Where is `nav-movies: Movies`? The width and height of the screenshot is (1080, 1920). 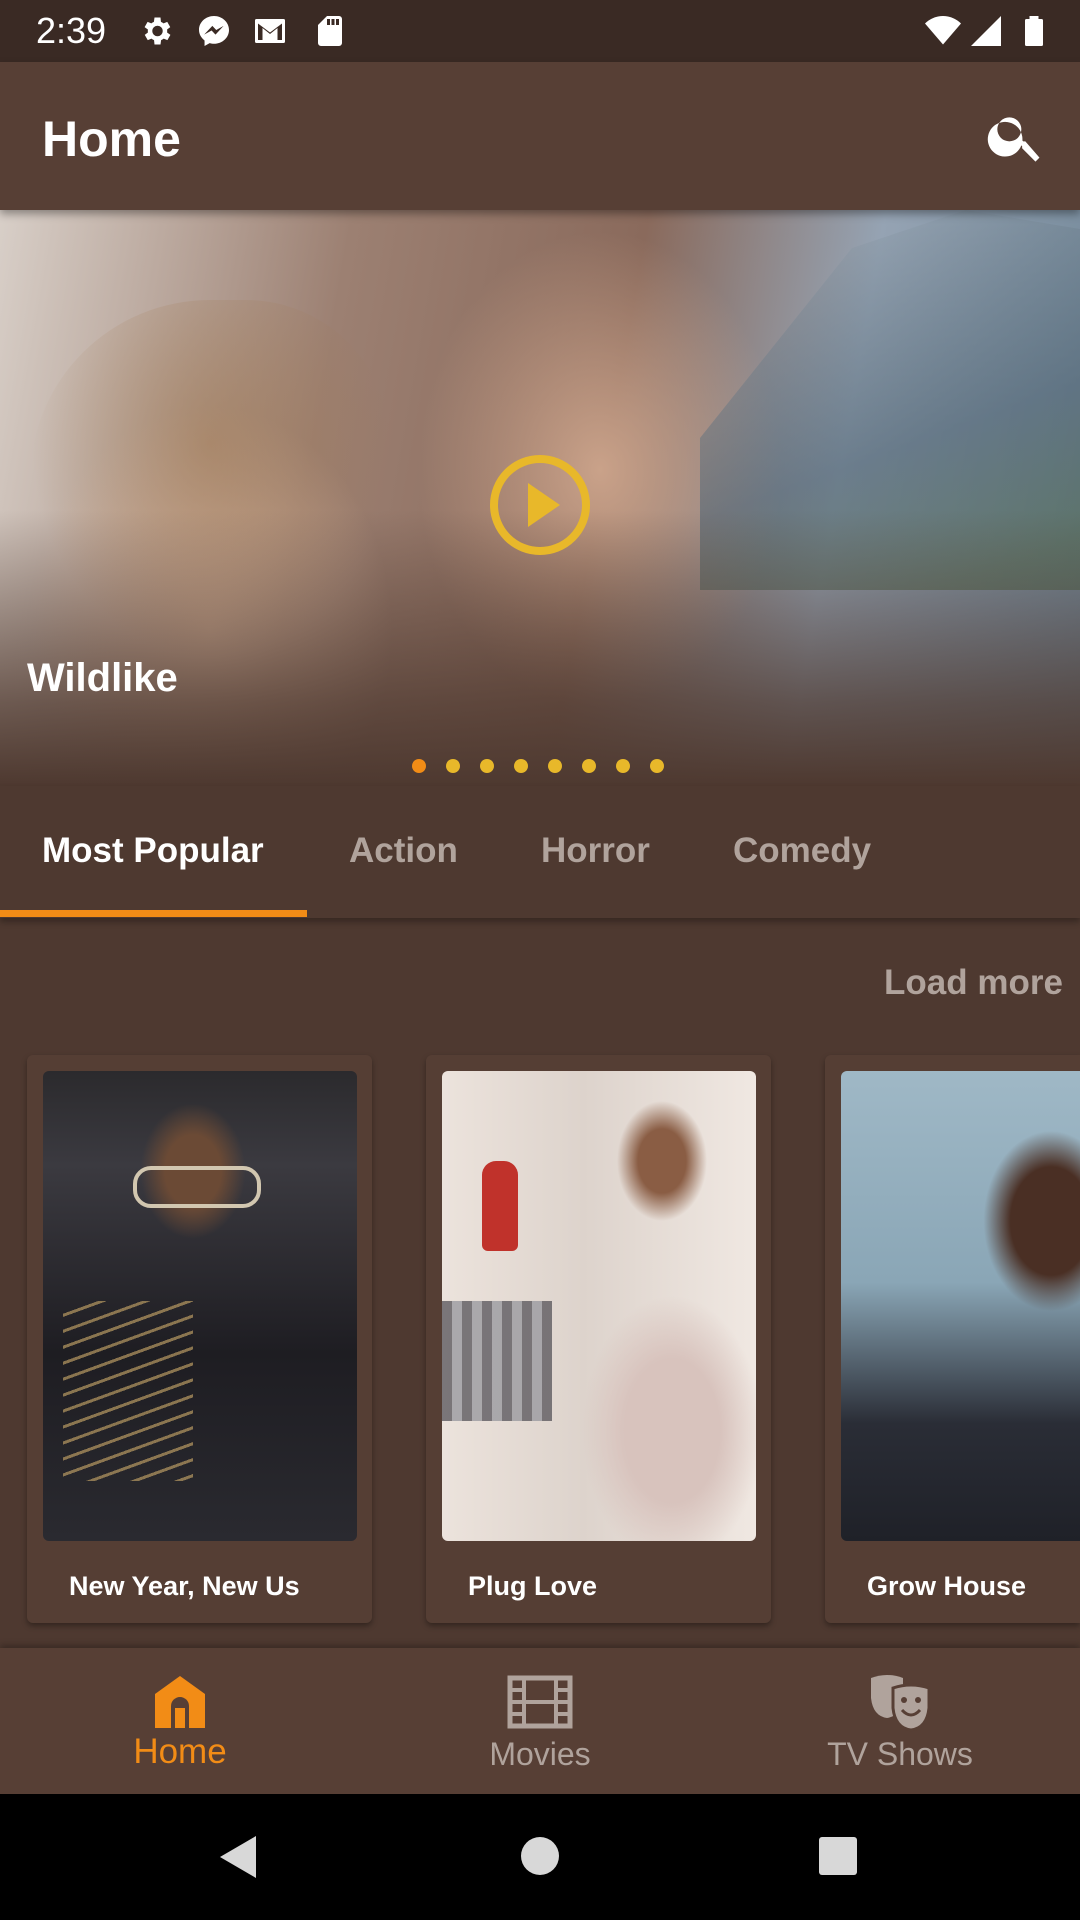 nav-movies: Movies is located at coordinates (540, 1721).